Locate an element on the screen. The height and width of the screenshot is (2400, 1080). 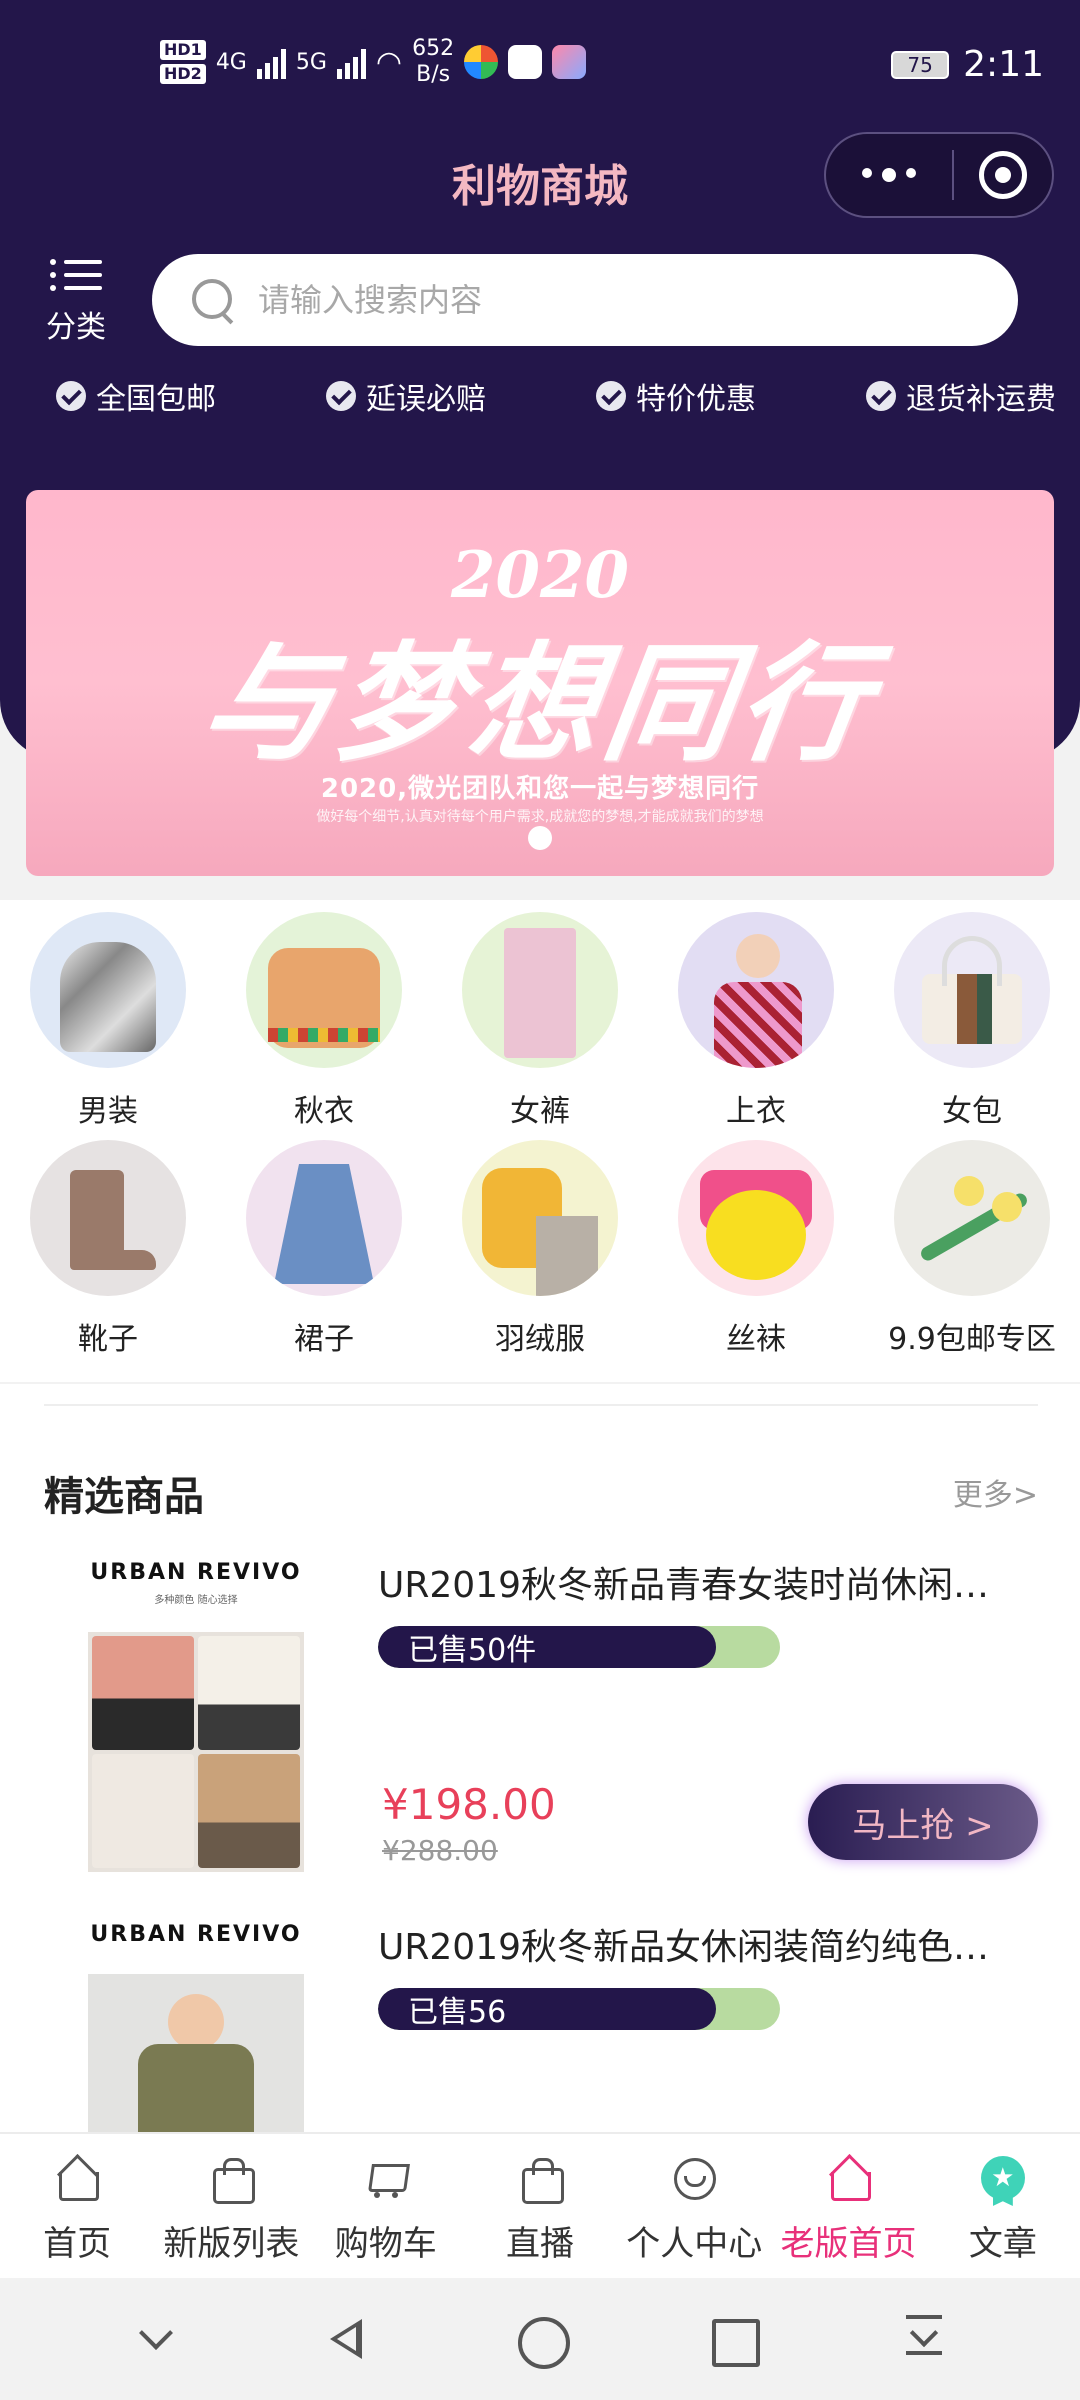
sales-progress-fill: 已售50件 is located at coordinates (547, 1647).